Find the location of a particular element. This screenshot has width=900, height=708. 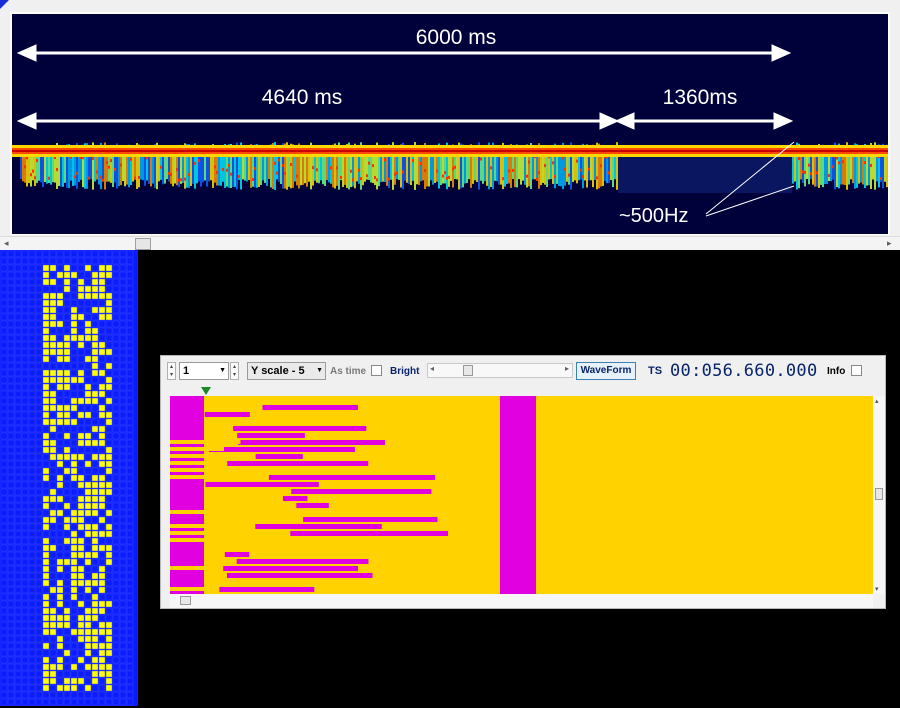

bit-pattern-grid is located at coordinates (69, 478).